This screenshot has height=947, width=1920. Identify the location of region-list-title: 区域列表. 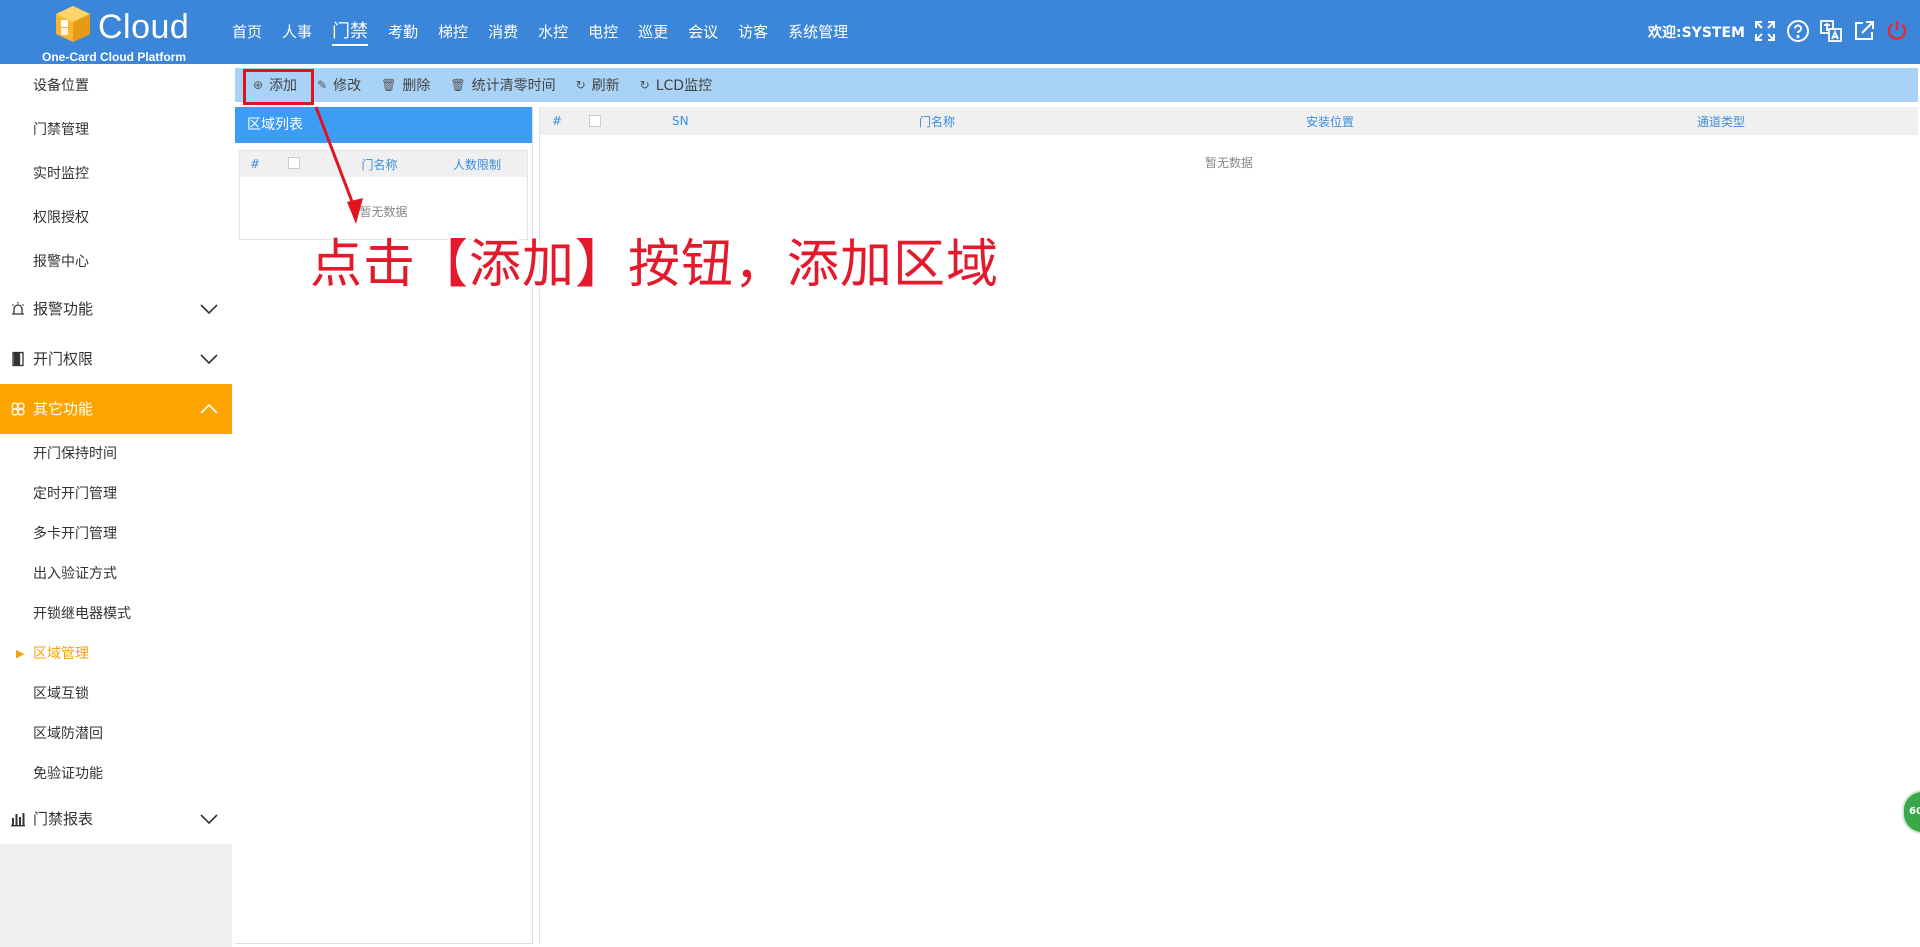
(383, 125).